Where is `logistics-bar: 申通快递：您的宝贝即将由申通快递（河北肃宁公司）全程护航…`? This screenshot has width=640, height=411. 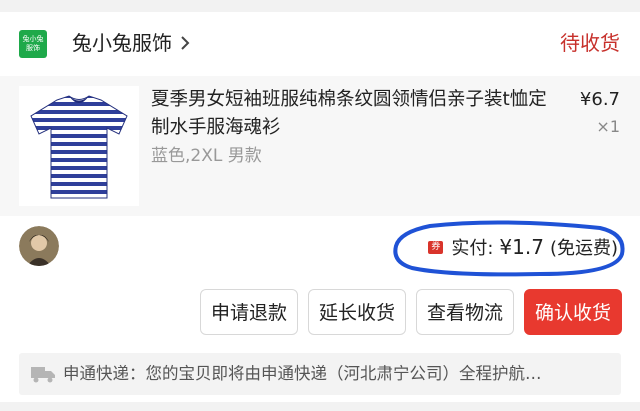
logistics-bar: 申通快递：您的宝贝即将由申通快递（河北肃宁公司）全程护航… is located at coordinates (320, 374).